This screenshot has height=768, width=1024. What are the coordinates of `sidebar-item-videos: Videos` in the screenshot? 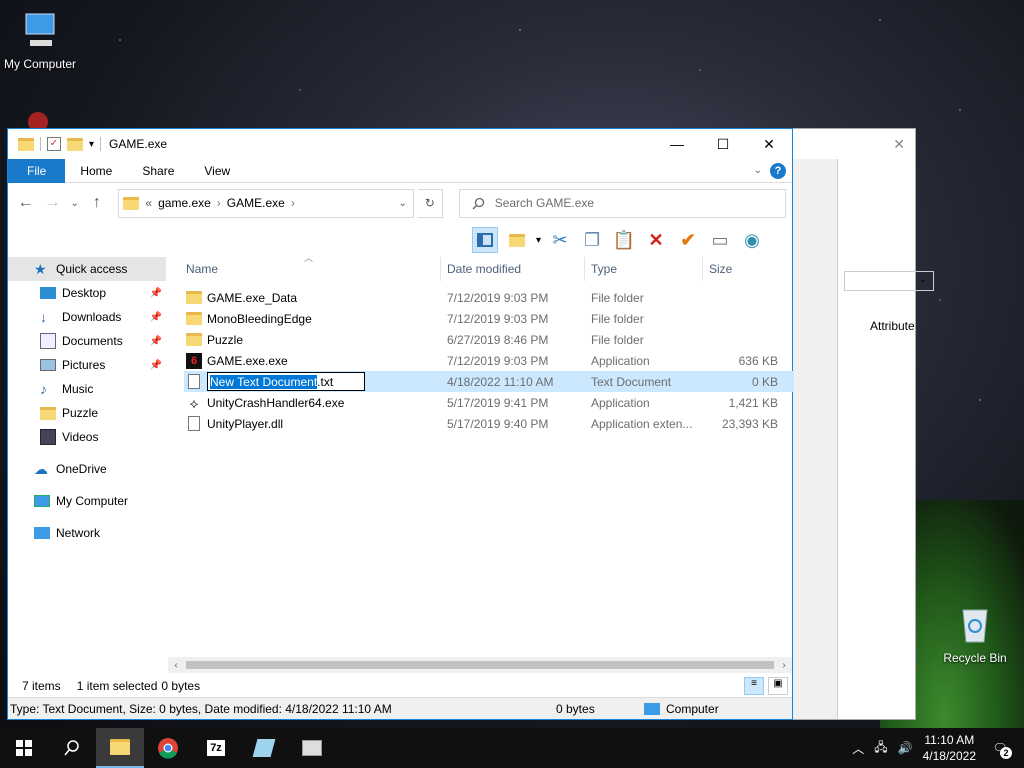 It's located at (87, 437).